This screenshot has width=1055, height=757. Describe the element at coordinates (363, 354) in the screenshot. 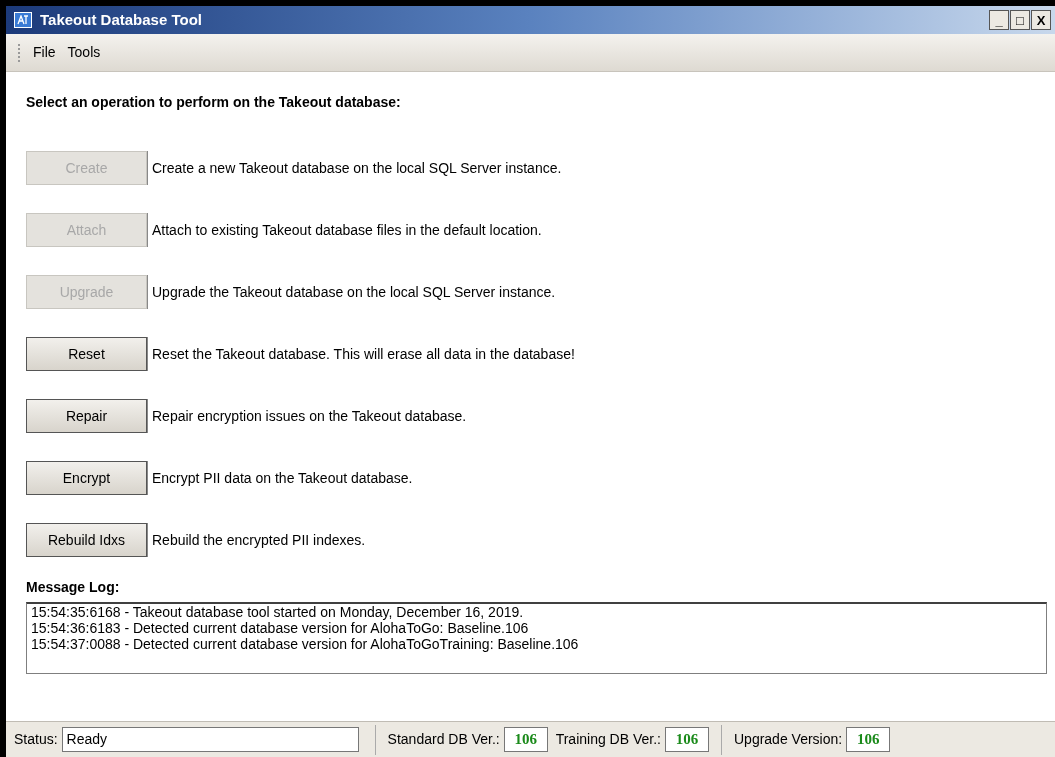

I see `operation-description: Reset the Takeout database. This will erase all data in the database!` at that location.